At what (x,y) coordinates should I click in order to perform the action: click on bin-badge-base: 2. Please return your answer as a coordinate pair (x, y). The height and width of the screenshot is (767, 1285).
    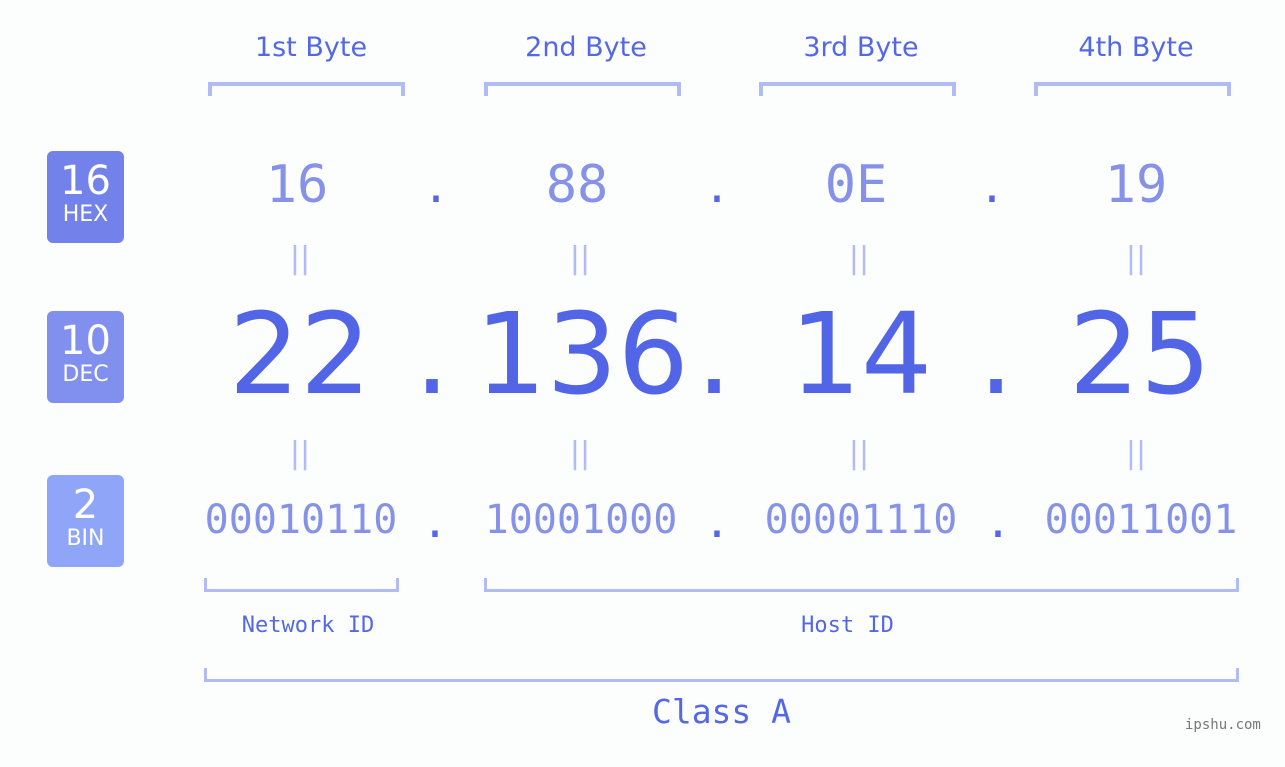
    Looking at the image, I should click on (85, 505).